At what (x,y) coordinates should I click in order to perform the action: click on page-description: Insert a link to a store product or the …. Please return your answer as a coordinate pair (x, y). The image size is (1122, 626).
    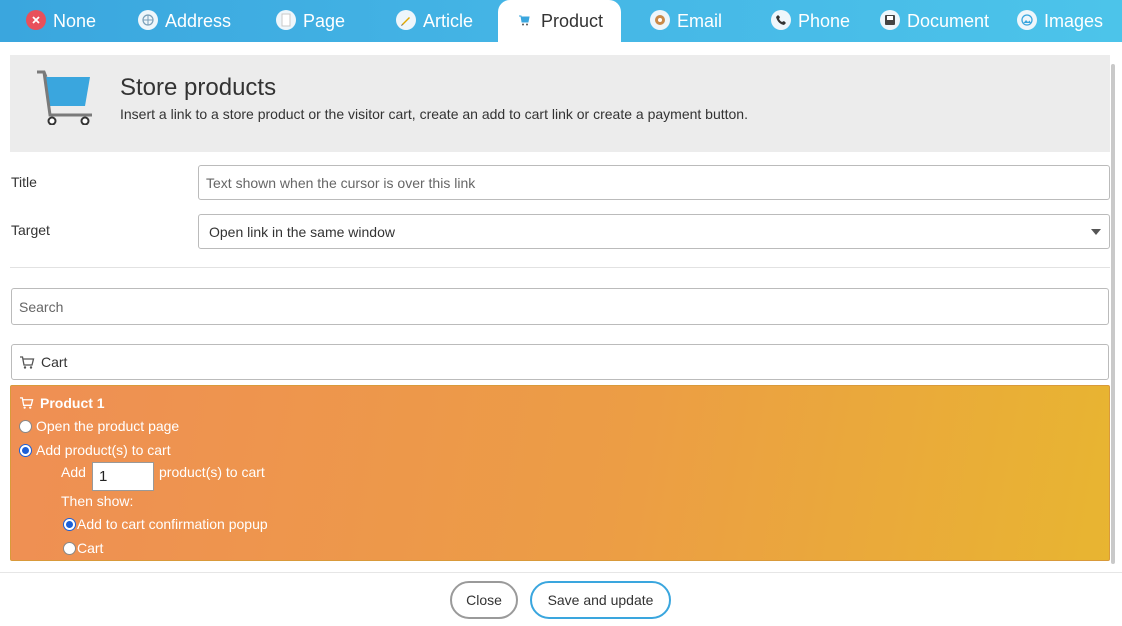
    Looking at the image, I should click on (434, 114).